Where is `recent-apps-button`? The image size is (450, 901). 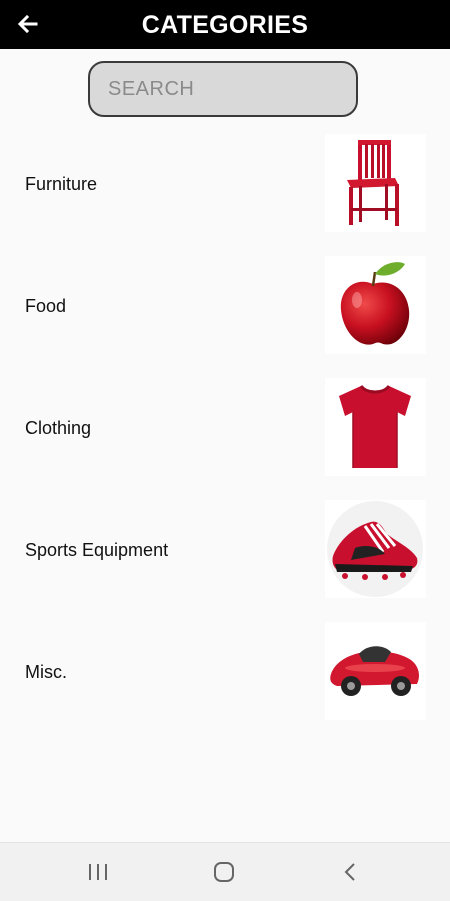
recent-apps-button is located at coordinates (98, 872).